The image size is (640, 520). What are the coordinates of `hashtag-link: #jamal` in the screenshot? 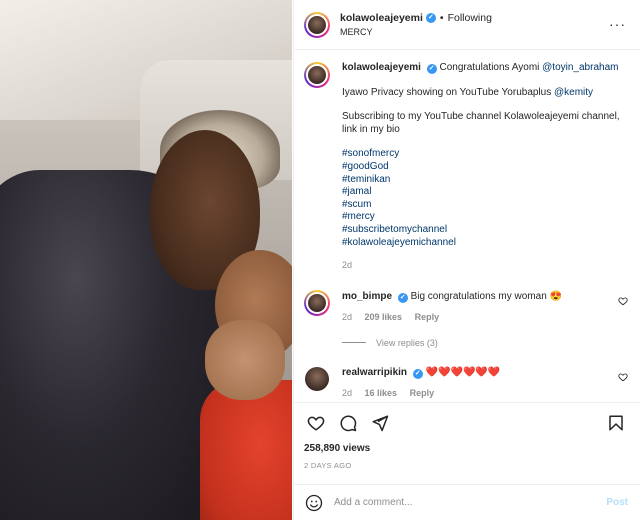 It's located at (482, 192).